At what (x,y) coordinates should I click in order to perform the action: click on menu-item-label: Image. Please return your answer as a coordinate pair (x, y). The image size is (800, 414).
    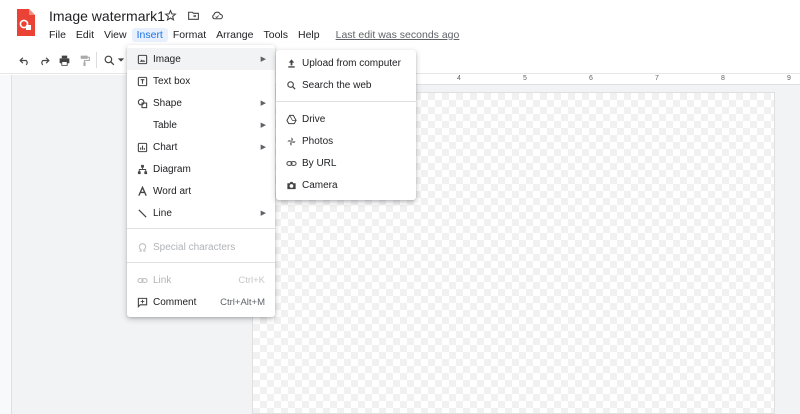
    Looking at the image, I should click on (167, 59).